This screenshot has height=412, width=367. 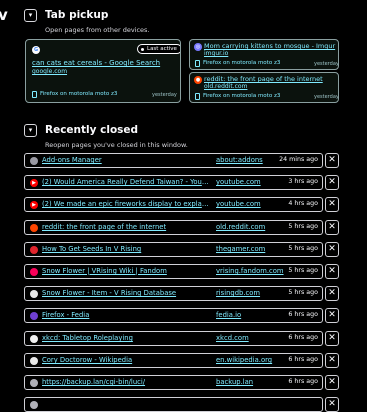 I want to click on xkcd-icon, so click(x=34, y=339).